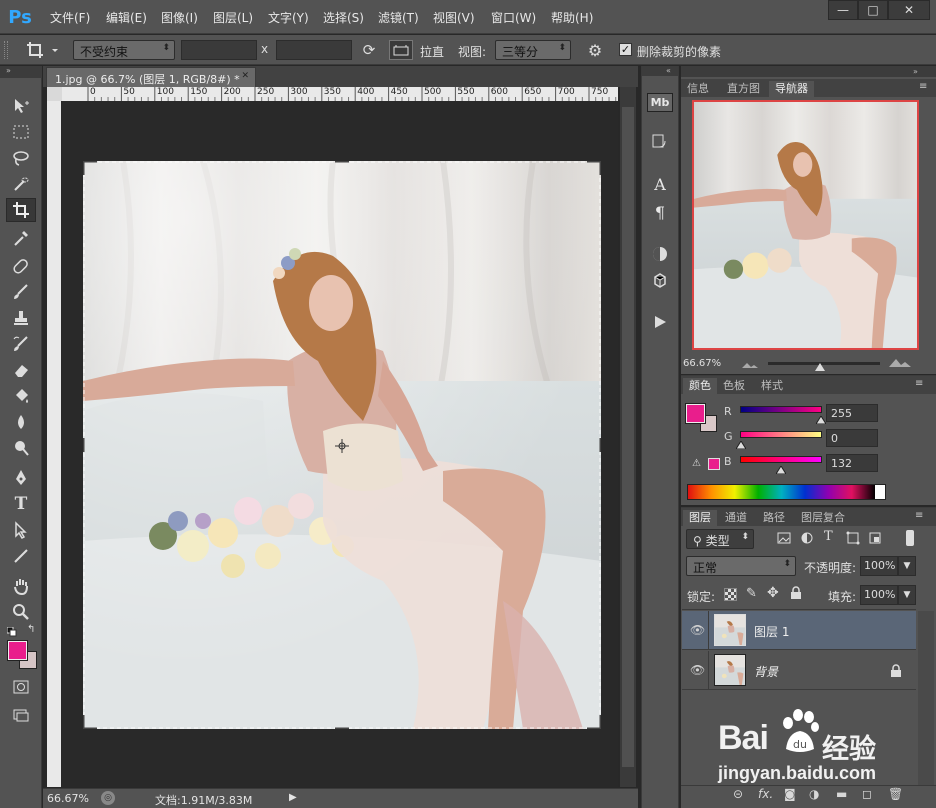 This screenshot has width=936, height=808. Describe the element at coordinates (907, 566) in the screenshot. I see `opacity-dropdown: ▼` at that location.